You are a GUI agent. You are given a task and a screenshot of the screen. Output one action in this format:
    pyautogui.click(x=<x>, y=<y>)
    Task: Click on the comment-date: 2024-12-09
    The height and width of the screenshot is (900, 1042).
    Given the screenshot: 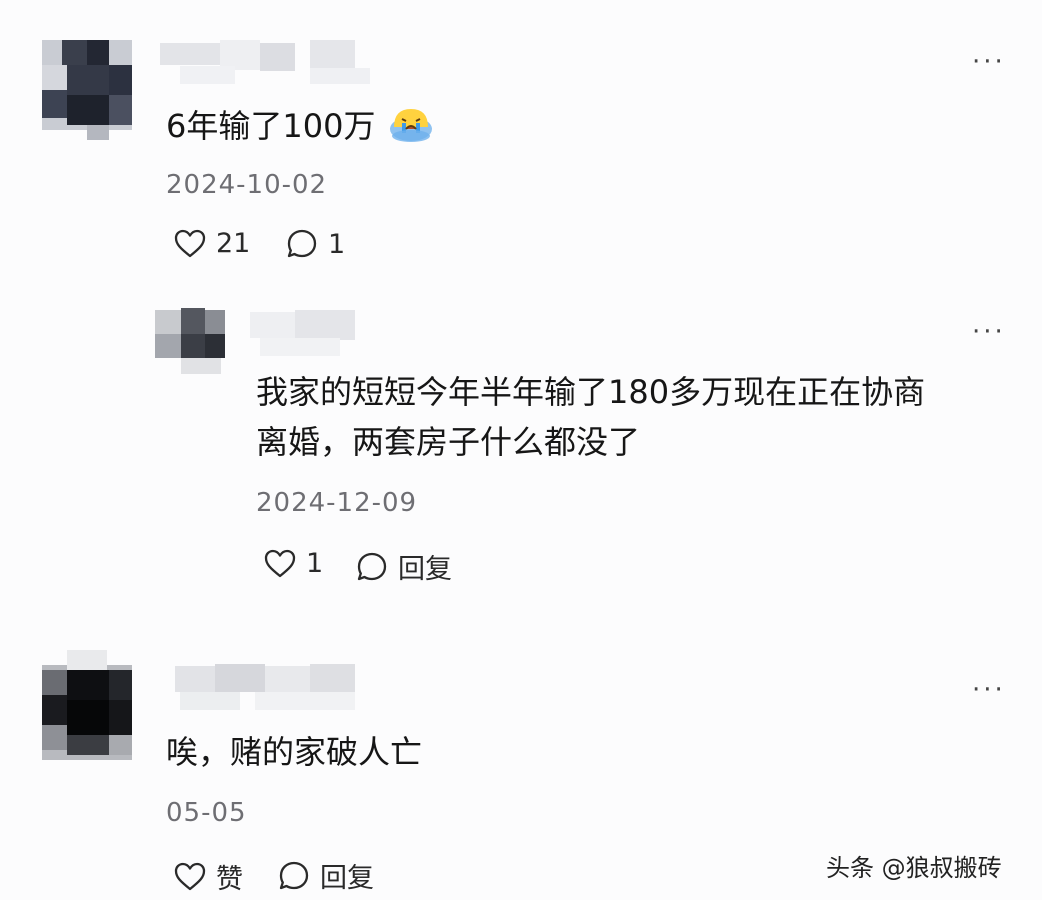 What is the action you would take?
    pyautogui.click(x=337, y=503)
    